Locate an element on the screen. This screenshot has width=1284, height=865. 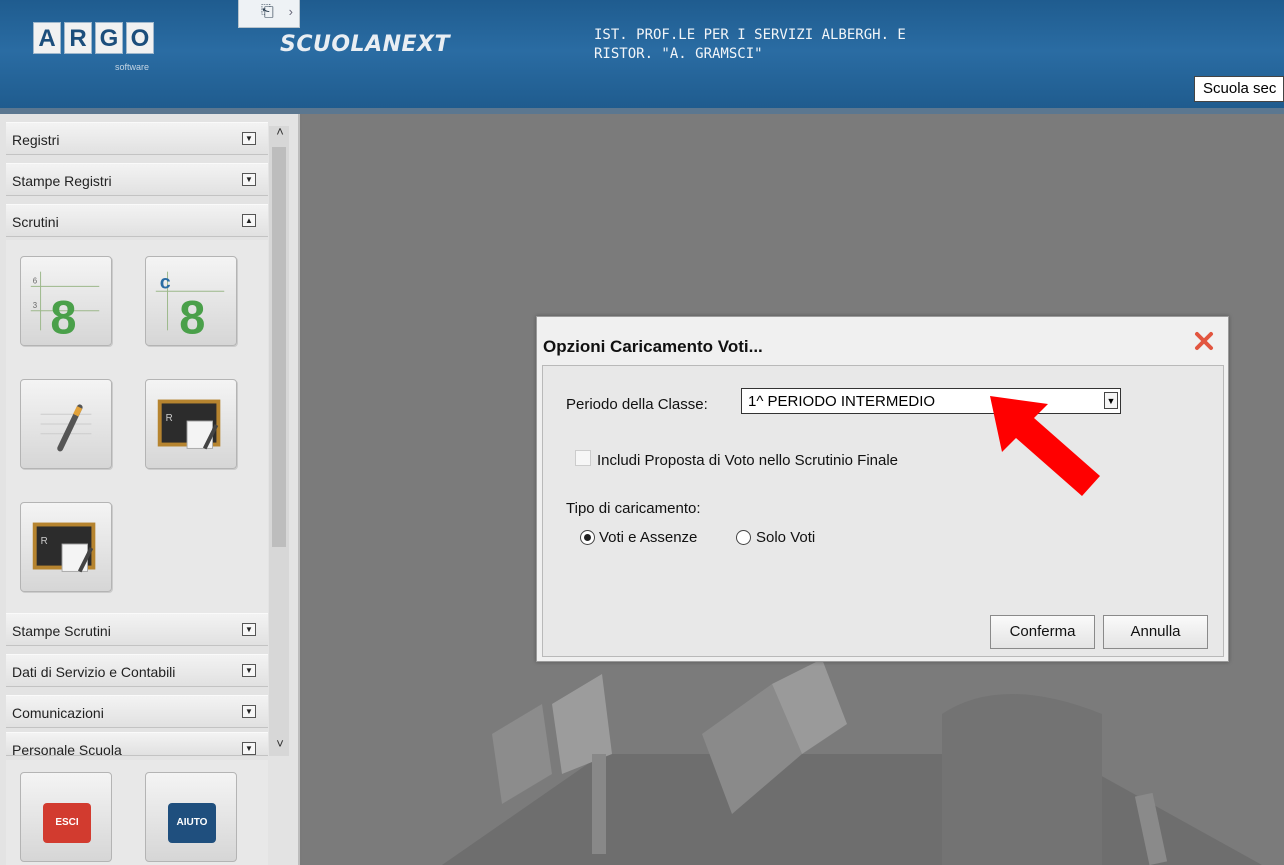
logout-button: ESCI is located at coordinates (66, 817).